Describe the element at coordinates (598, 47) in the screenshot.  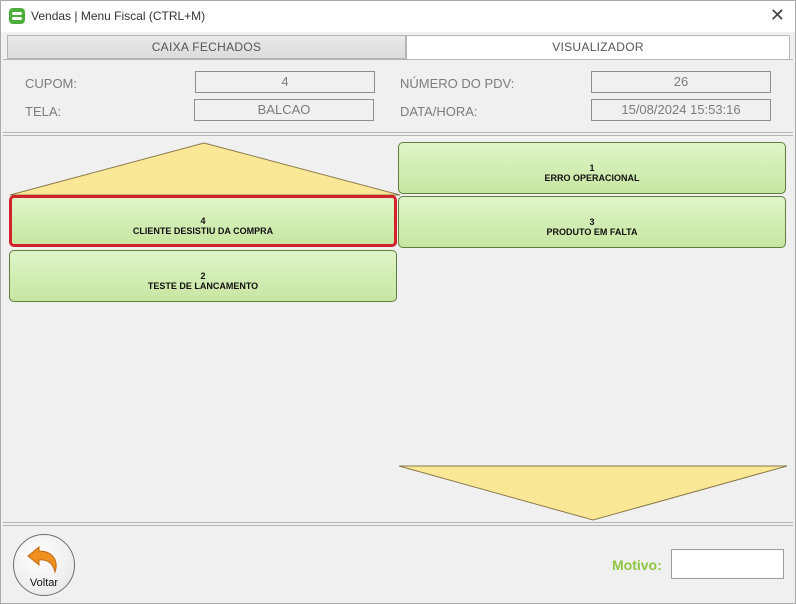
I see `tab-visualizador: VISUALIZADOR` at that location.